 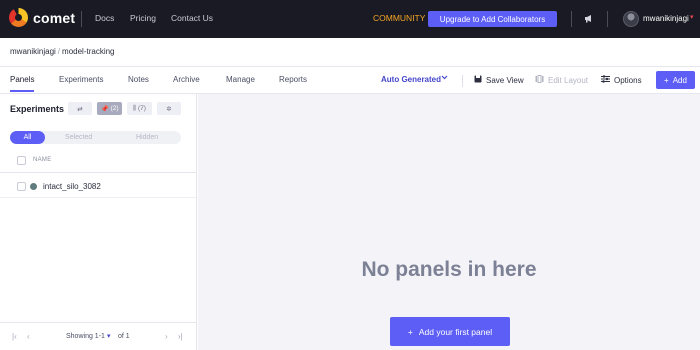 What do you see at coordinates (33, 51) in the screenshot?
I see `breadcrumb-workspace: mwanikinjagi` at bounding box center [33, 51].